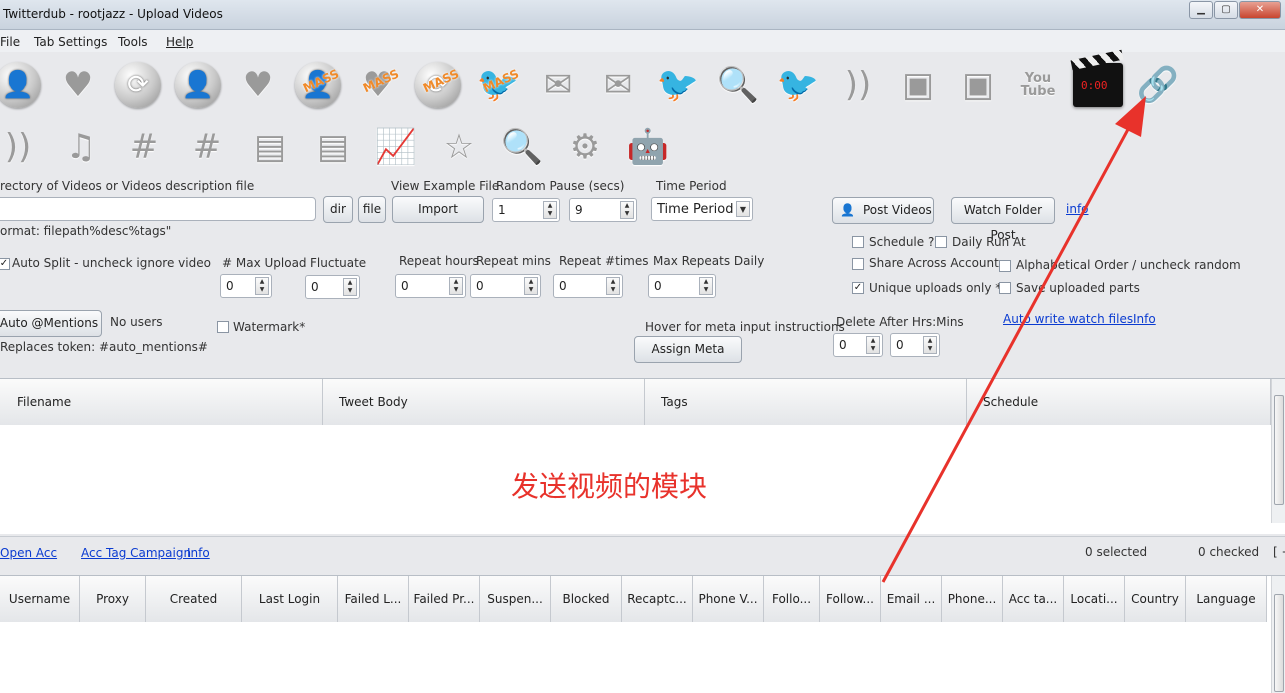  Describe the element at coordinates (1013, 339) in the screenshot. I see `annotation-arrow` at that location.